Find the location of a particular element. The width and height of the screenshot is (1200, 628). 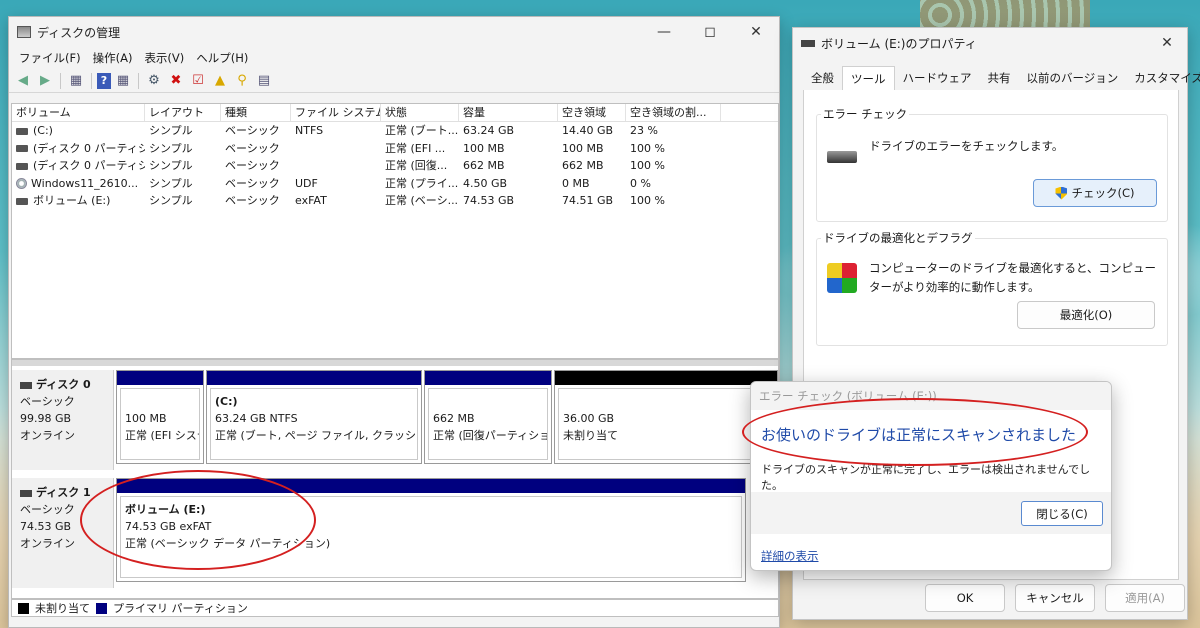

disk-size: 99.98 GB is located at coordinates (46, 418).